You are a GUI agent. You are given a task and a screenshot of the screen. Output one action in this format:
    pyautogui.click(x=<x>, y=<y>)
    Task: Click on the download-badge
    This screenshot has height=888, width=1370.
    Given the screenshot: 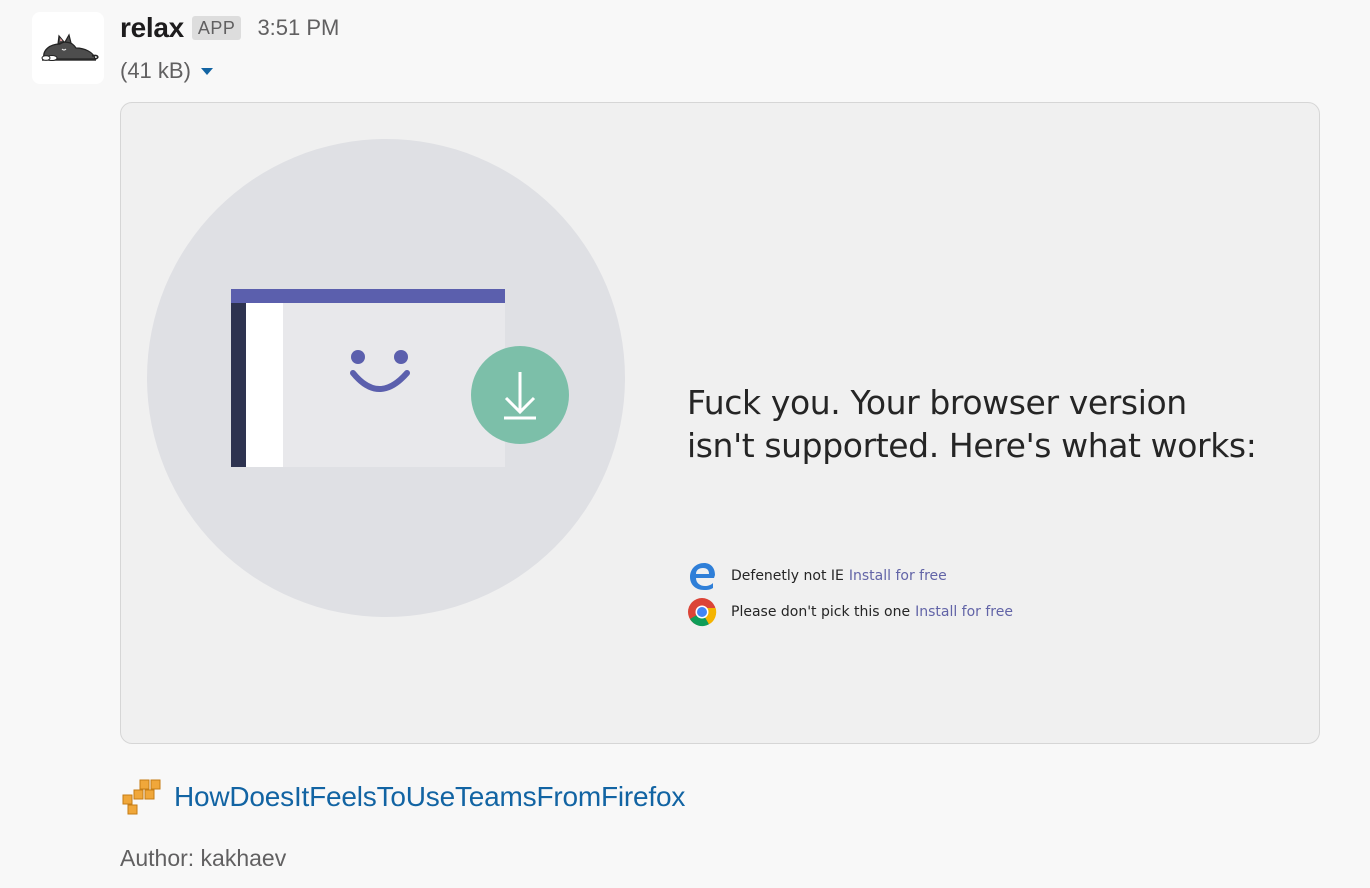 What is the action you would take?
    pyautogui.click(x=520, y=395)
    